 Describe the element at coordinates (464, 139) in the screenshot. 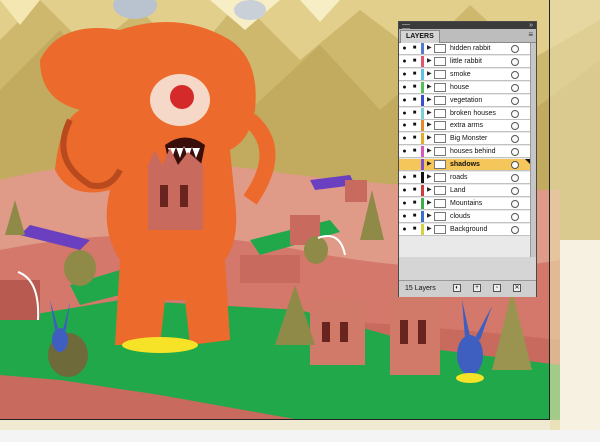

I see `layer-row: ● ■ ▶ Big Monster` at that location.